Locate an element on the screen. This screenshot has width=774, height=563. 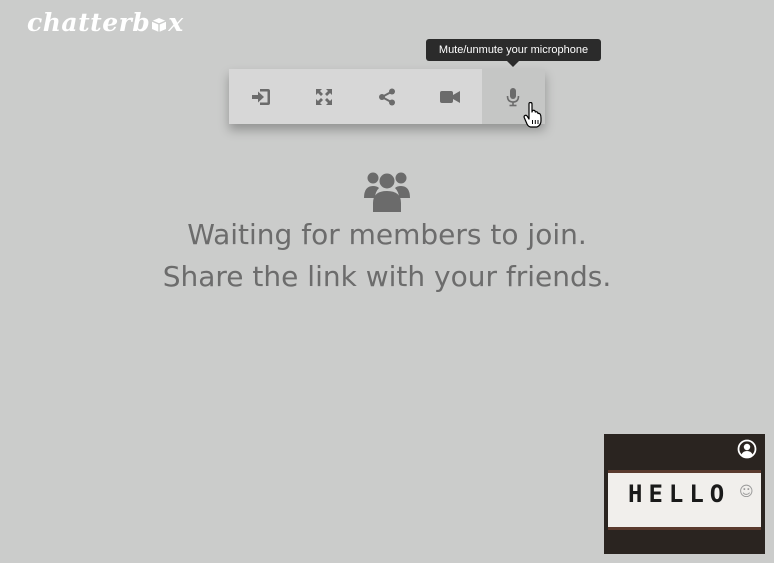
app-logo: chatterb x is located at coordinates (105, 22).